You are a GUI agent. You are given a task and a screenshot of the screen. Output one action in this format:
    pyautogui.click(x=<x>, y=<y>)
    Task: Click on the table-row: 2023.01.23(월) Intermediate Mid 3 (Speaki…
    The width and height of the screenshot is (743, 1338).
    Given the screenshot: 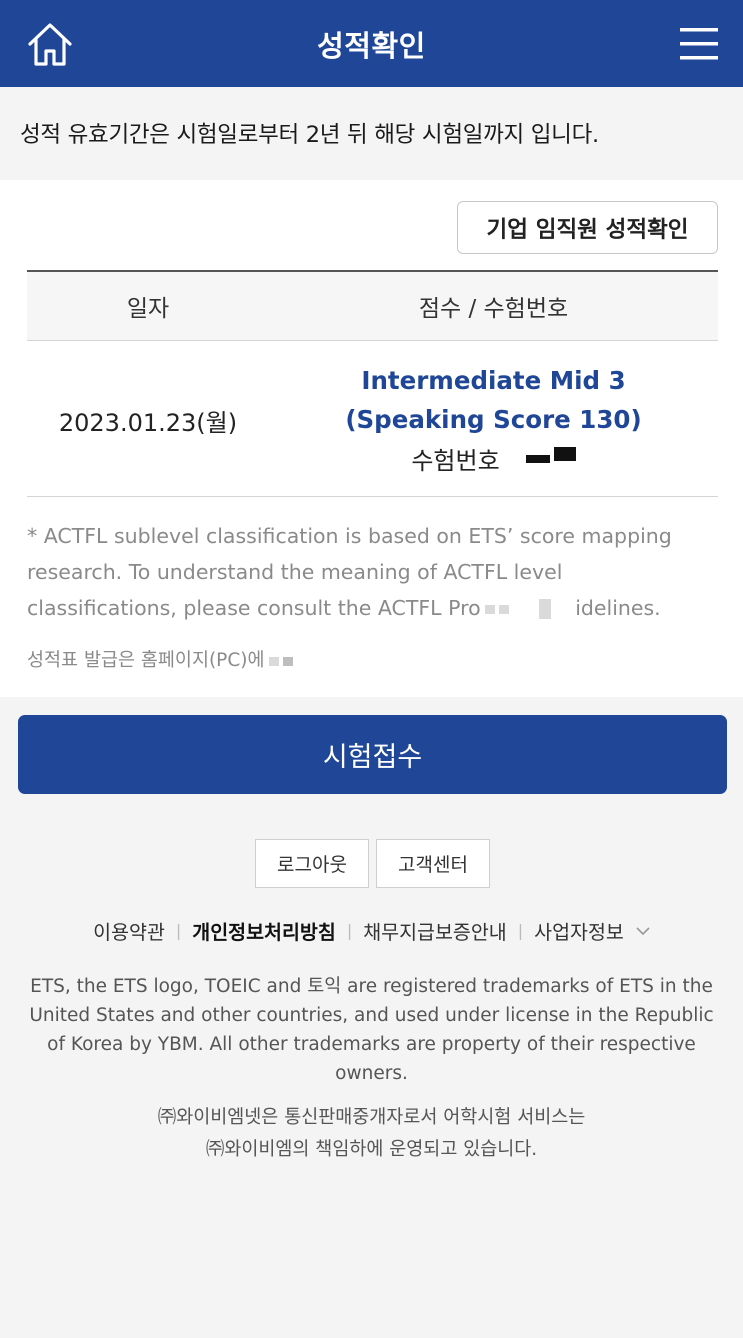 What is the action you would take?
    pyautogui.click(x=372, y=419)
    